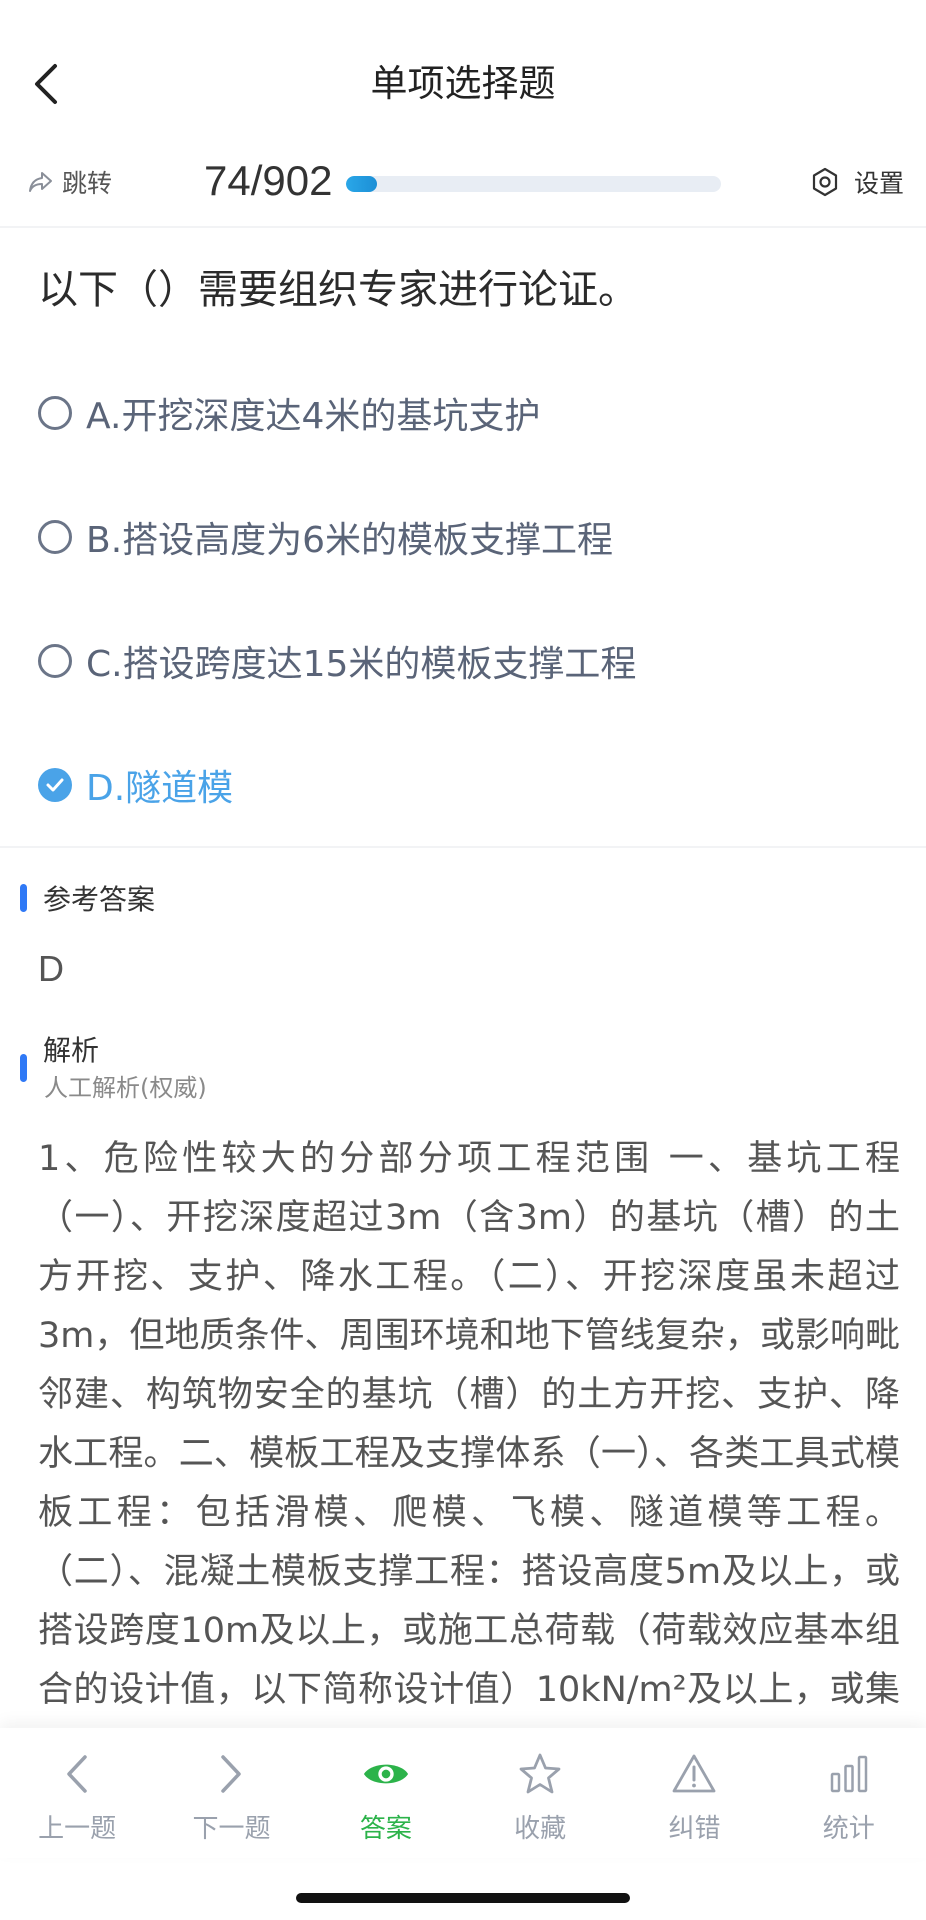 Image resolution: width=926 pixels, height=1920 pixels. Describe the element at coordinates (386, 1774) in the screenshot. I see `eye-icon` at that location.